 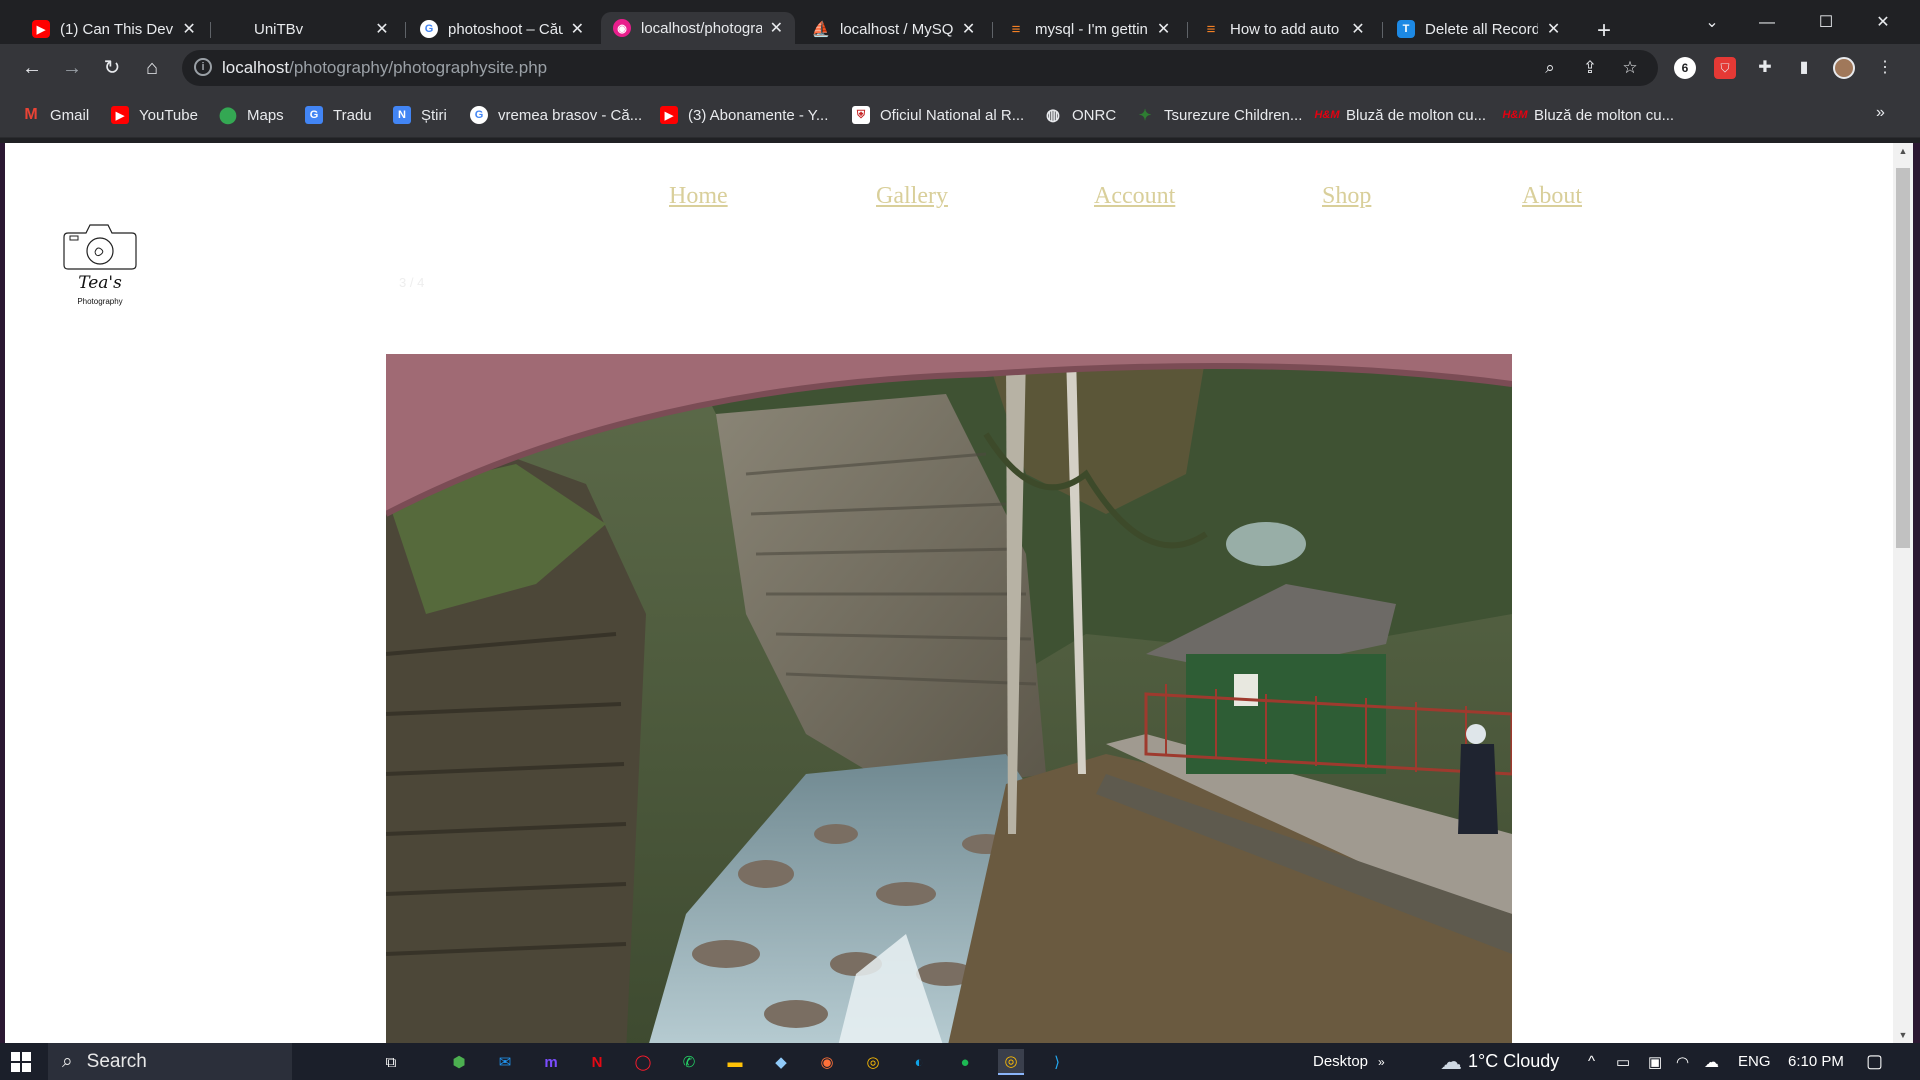 What do you see at coordinates (170, 1061) in the screenshot?
I see `taskbar-search: ⌕ Search` at bounding box center [170, 1061].